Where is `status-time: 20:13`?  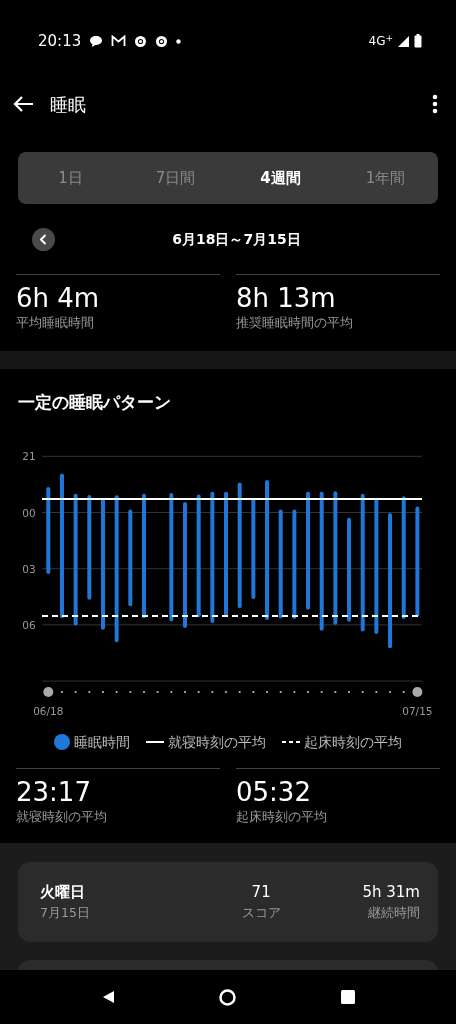
status-time: 20:13 is located at coordinates (60, 41).